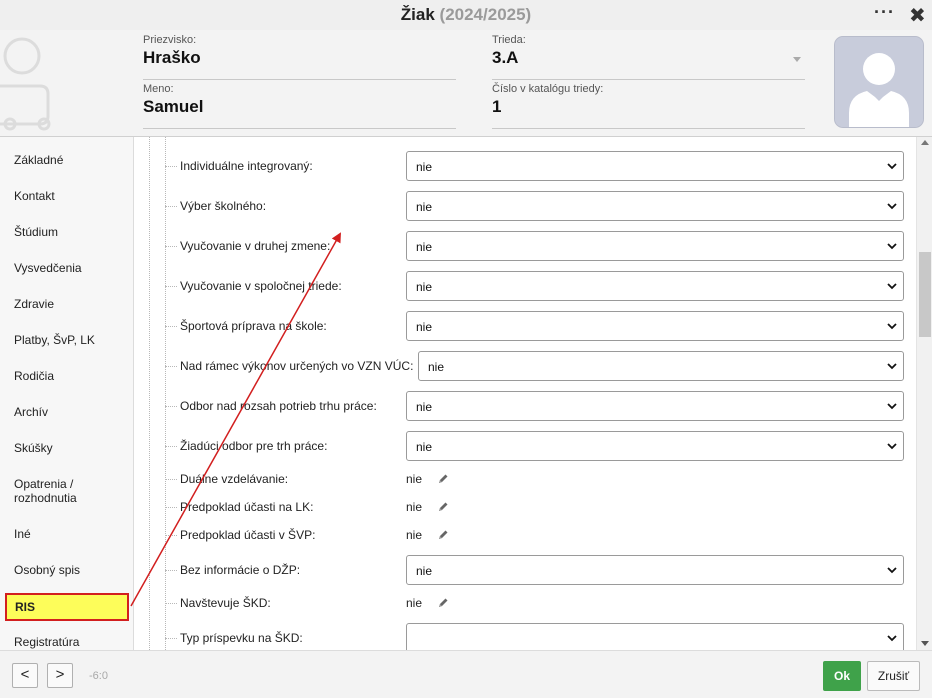 This screenshot has width=932, height=698. What do you see at coordinates (172, 57) in the screenshot?
I see `surname-value: Hraško` at bounding box center [172, 57].